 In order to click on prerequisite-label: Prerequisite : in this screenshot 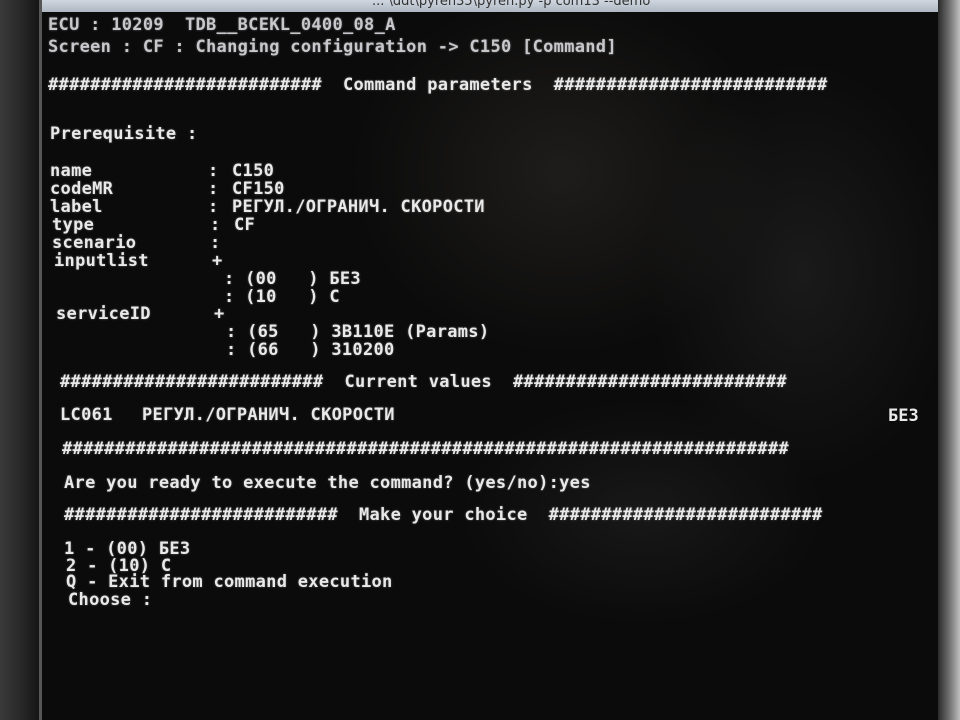, I will do `click(124, 134)`.